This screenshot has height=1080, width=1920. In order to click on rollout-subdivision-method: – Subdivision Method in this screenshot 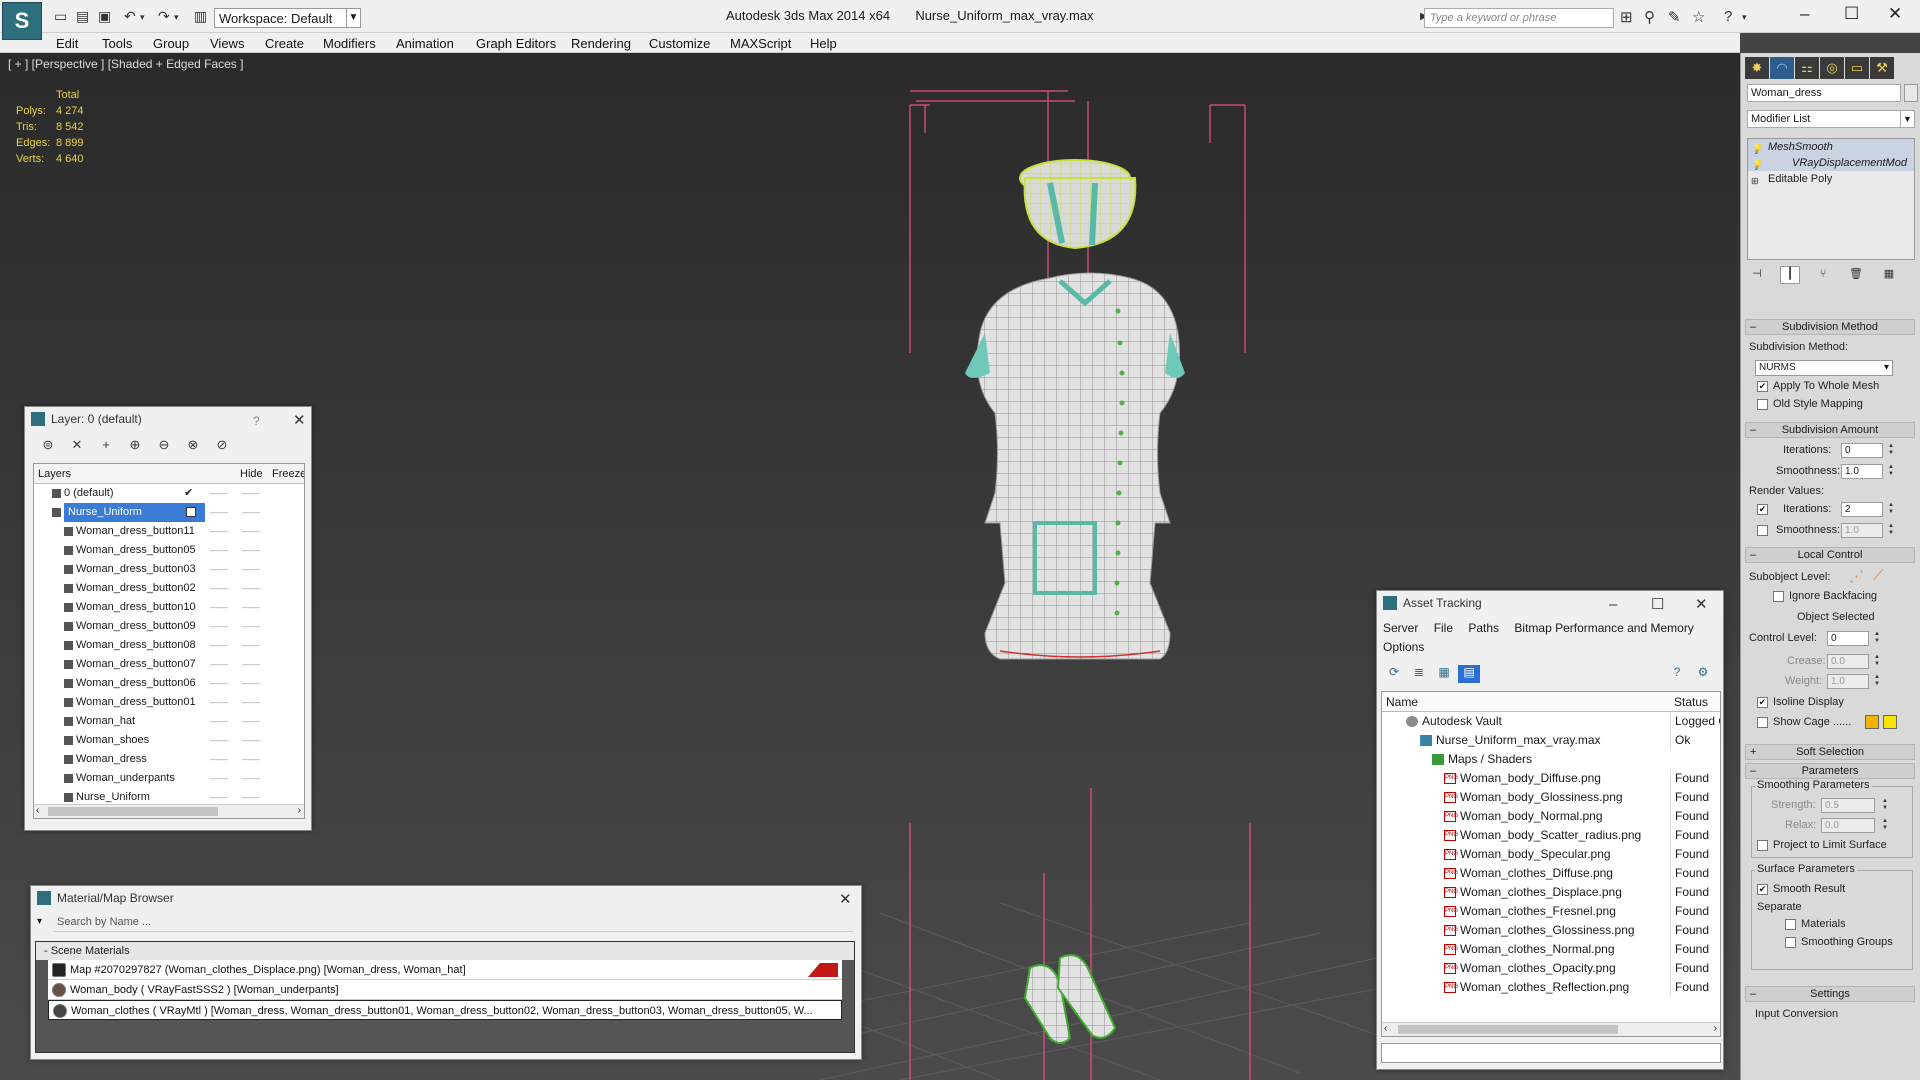, I will do `click(1830, 327)`.